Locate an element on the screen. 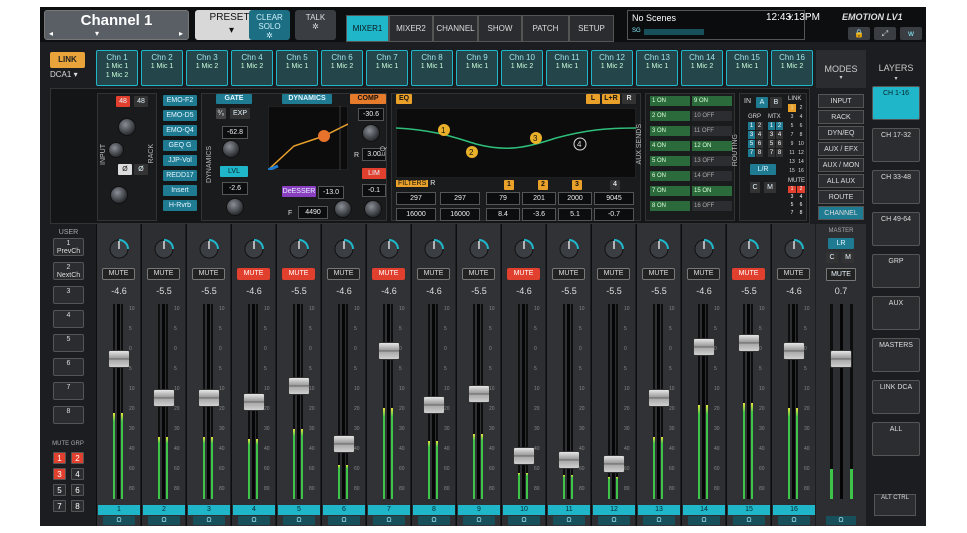 The width and height of the screenshot is (967, 533). next-channel-icon: ▸ is located at coordinates (181, 33).